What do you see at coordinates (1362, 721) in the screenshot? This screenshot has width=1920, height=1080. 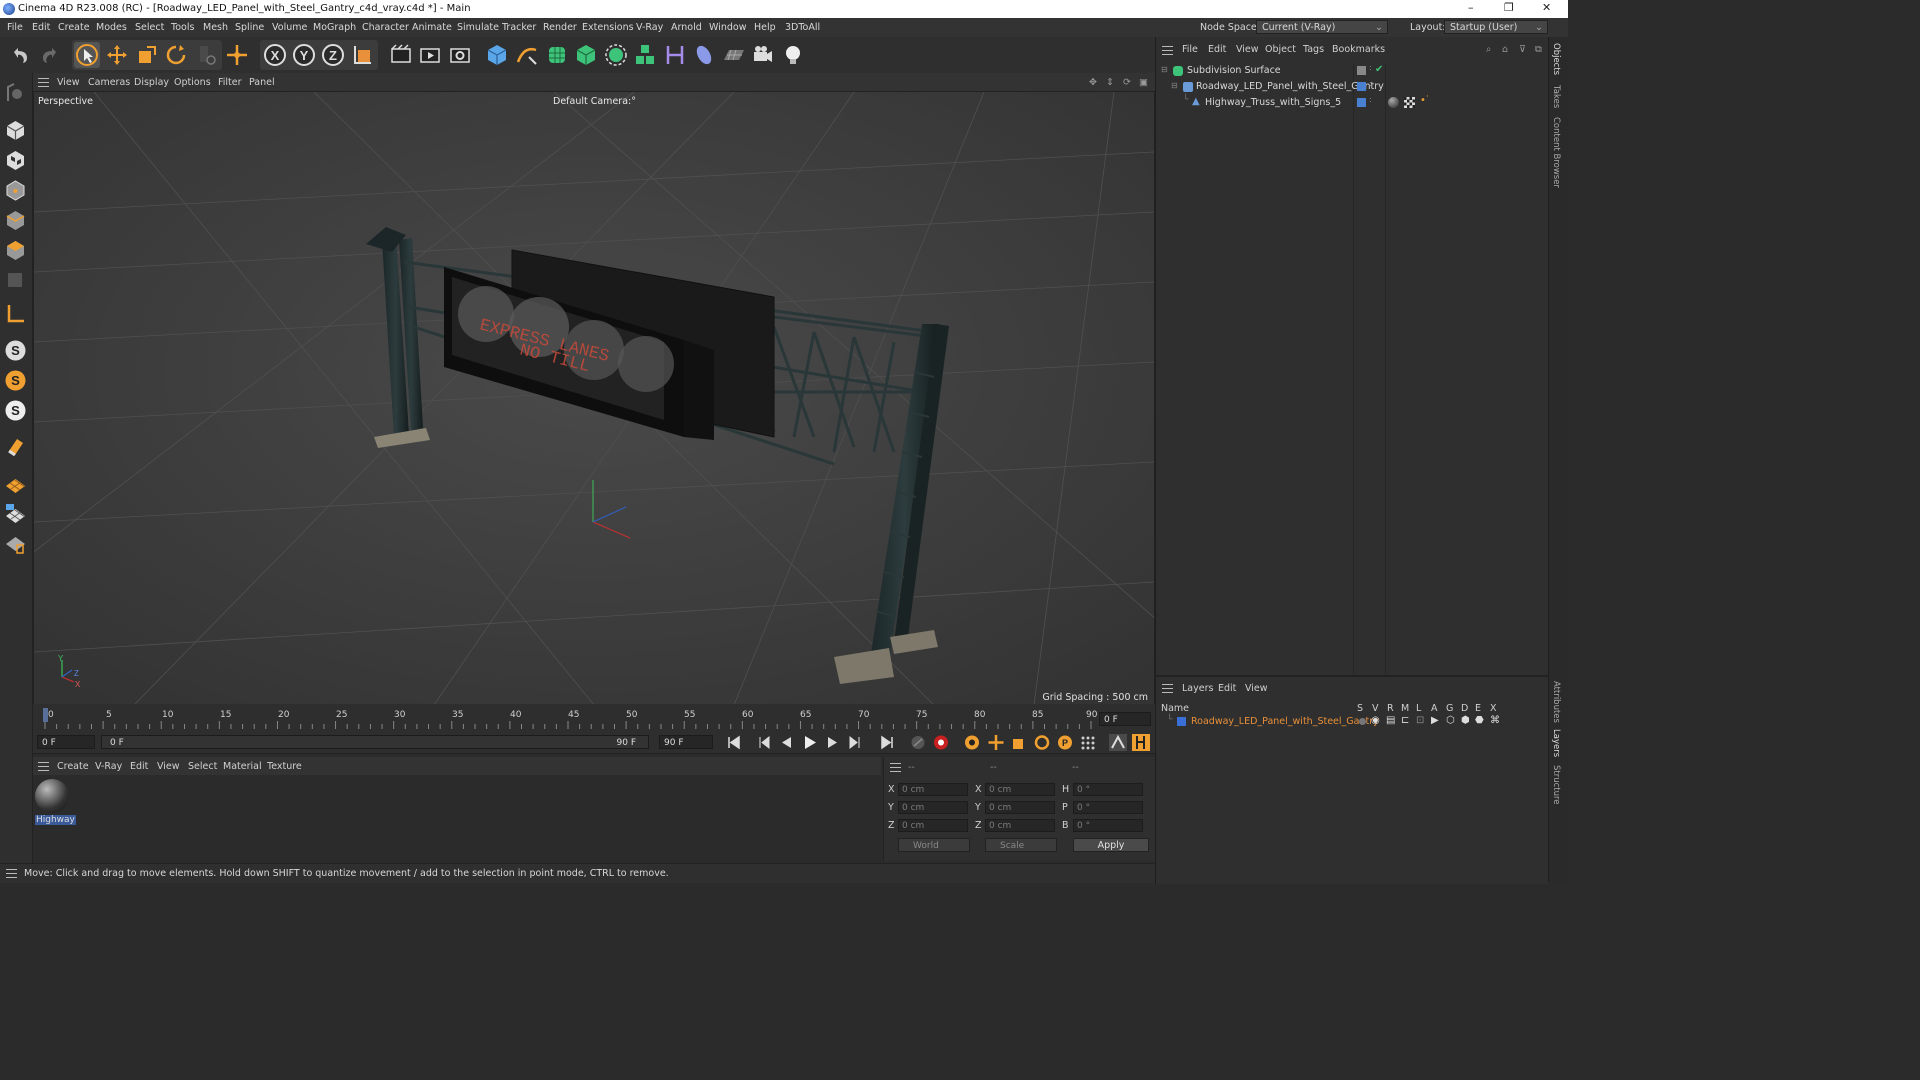 I see `solo-icon` at bounding box center [1362, 721].